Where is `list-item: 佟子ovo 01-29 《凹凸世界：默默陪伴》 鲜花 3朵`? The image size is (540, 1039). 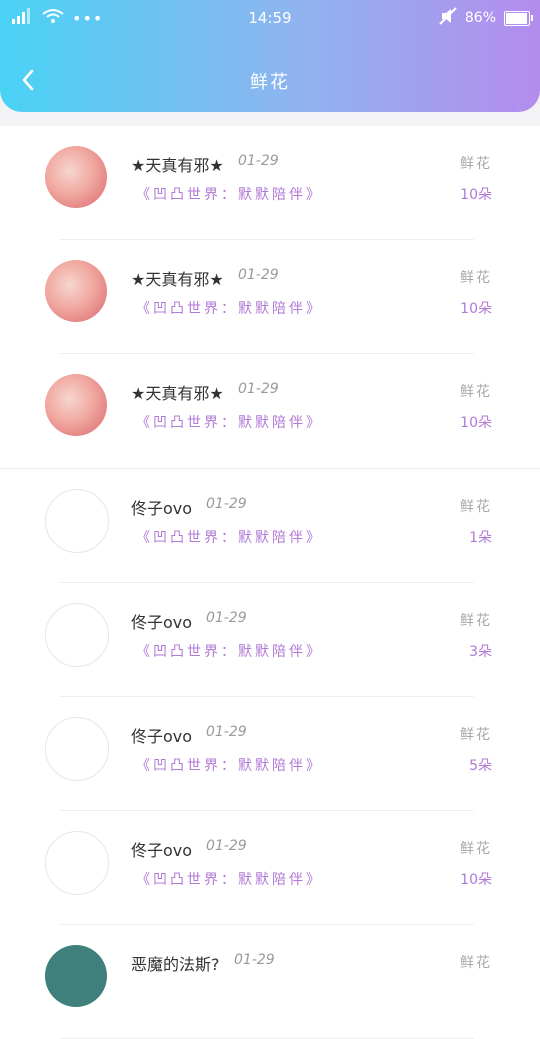 list-item: 佟子ovo 01-29 《凹凸世界：默默陪伴》 鲜花 3朵 is located at coordinates (270, 640).